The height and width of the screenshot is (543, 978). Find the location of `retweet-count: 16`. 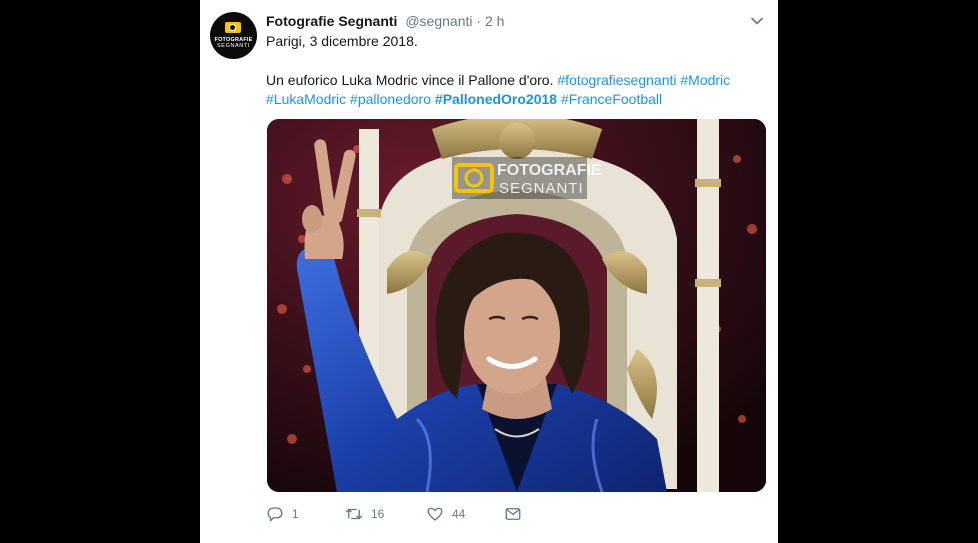

retweet-count: 16 is located at coordinates (378, 514).